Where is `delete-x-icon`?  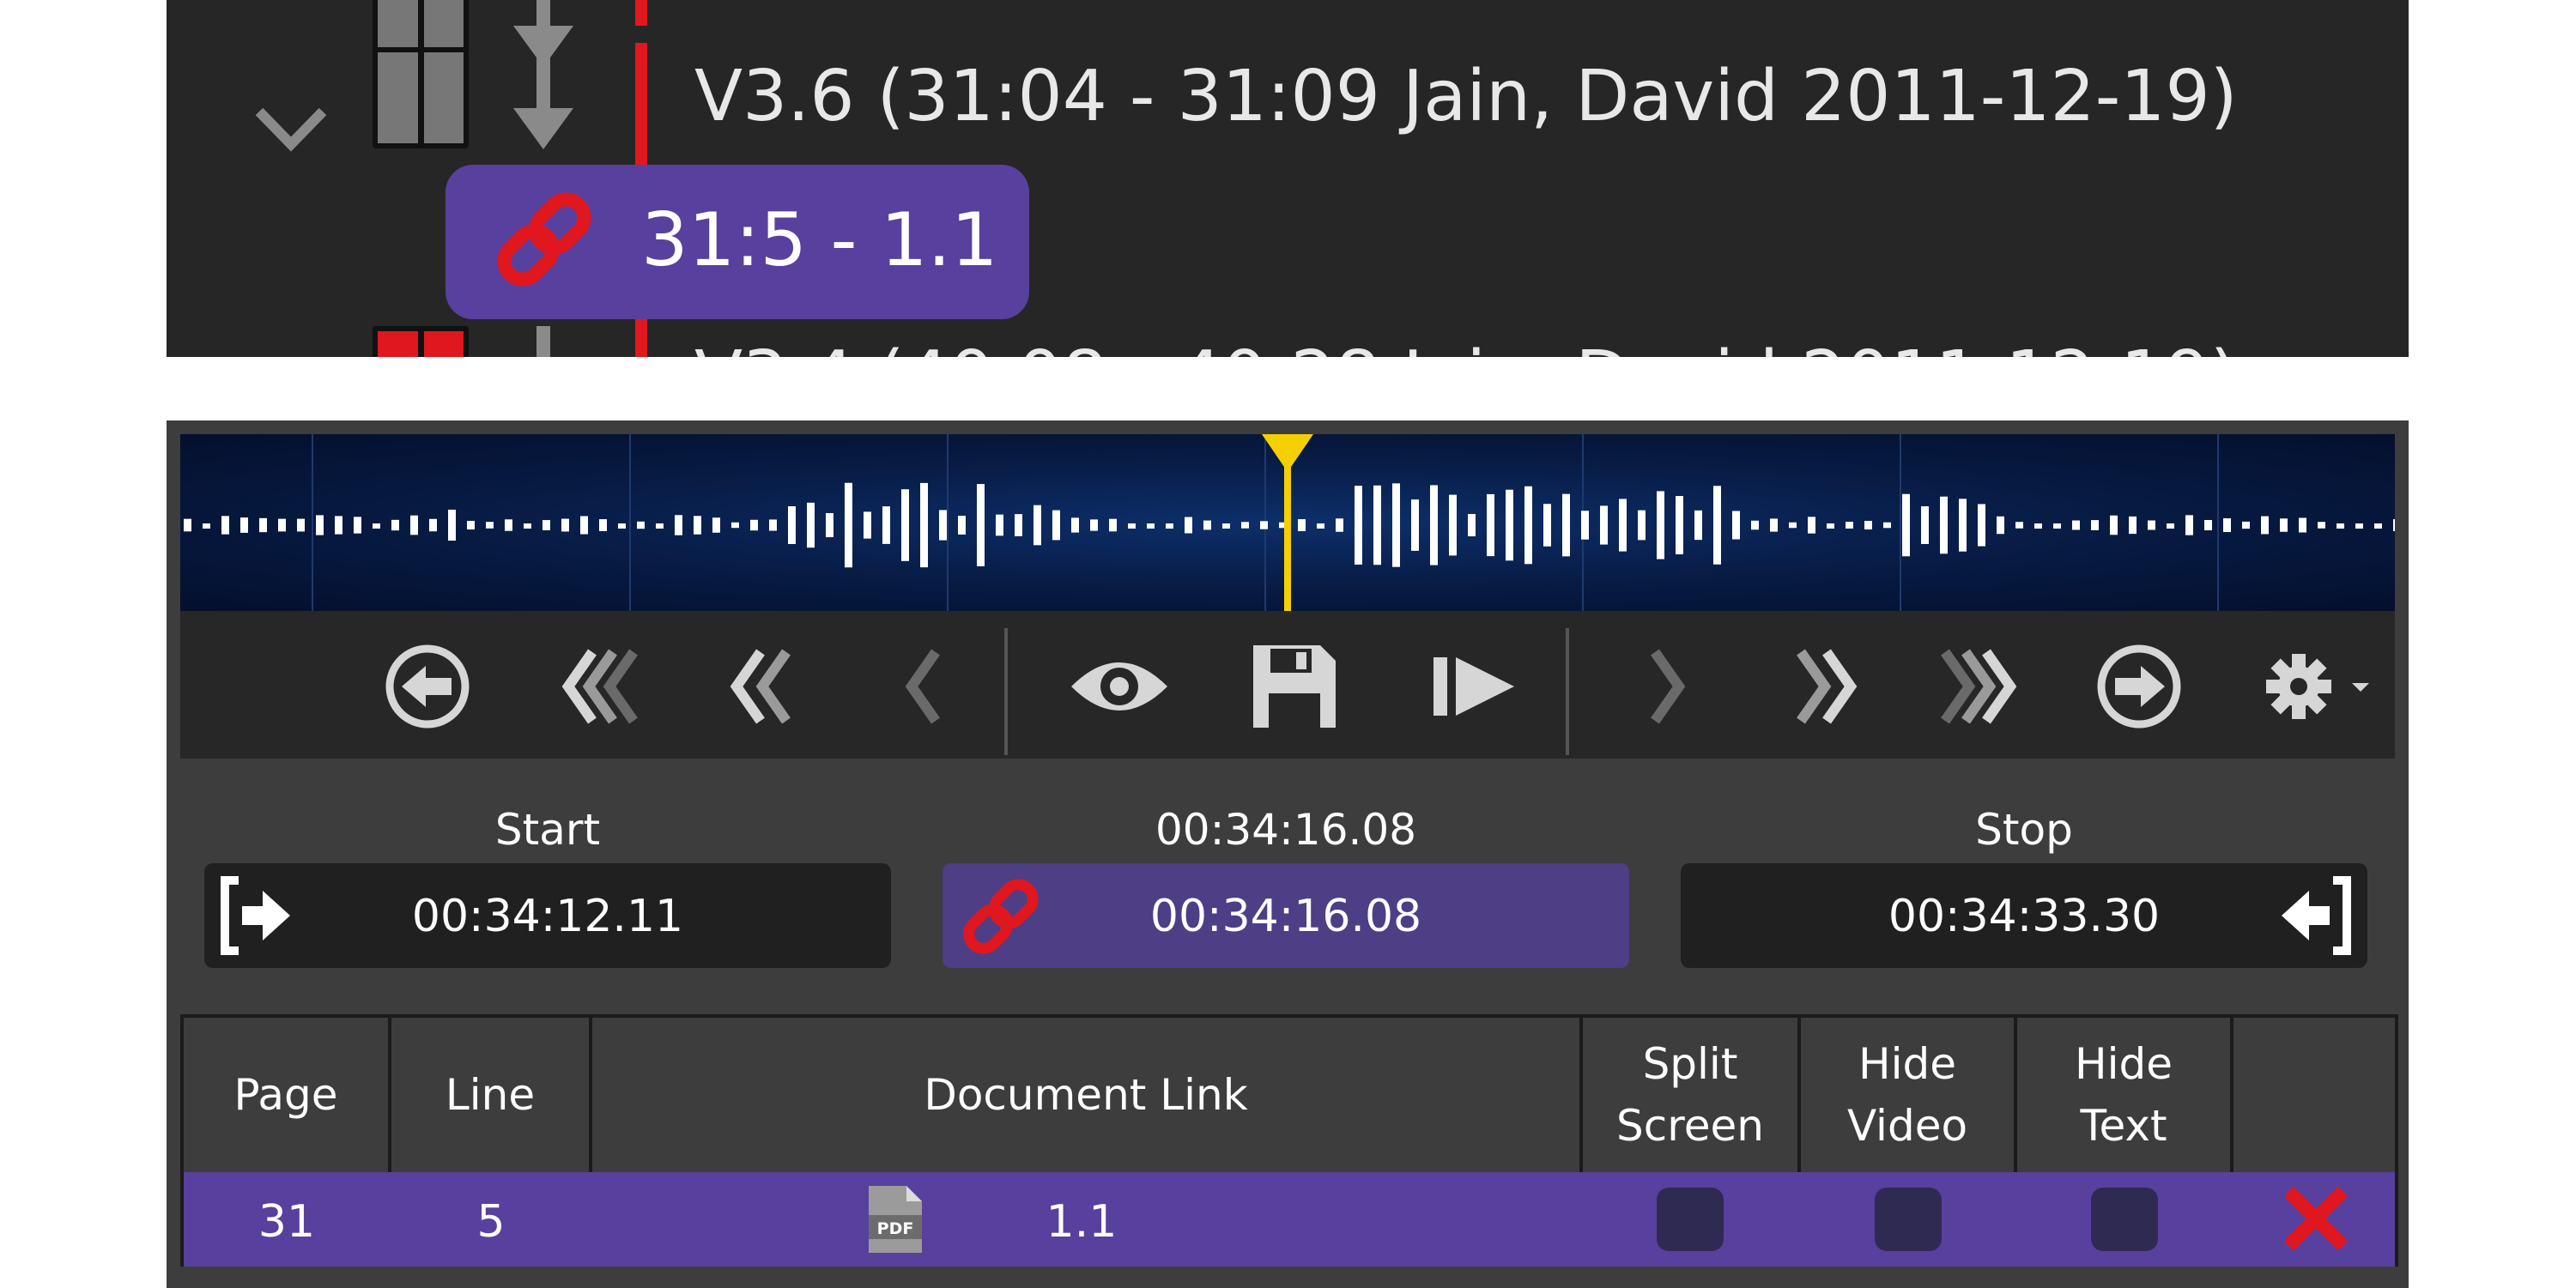
delete-x-icon is located at coordinates (2316, 1218).